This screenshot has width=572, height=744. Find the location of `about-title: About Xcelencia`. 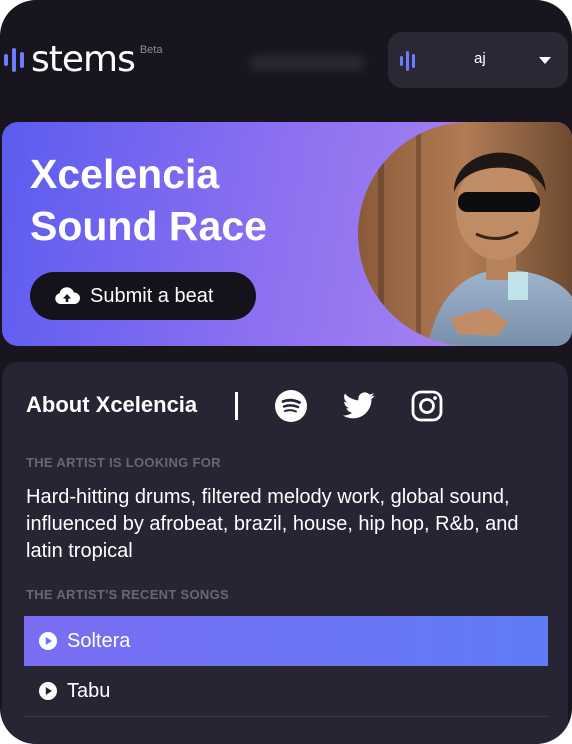

about-title: About Xcelencia is located at coordinates (112, 404).